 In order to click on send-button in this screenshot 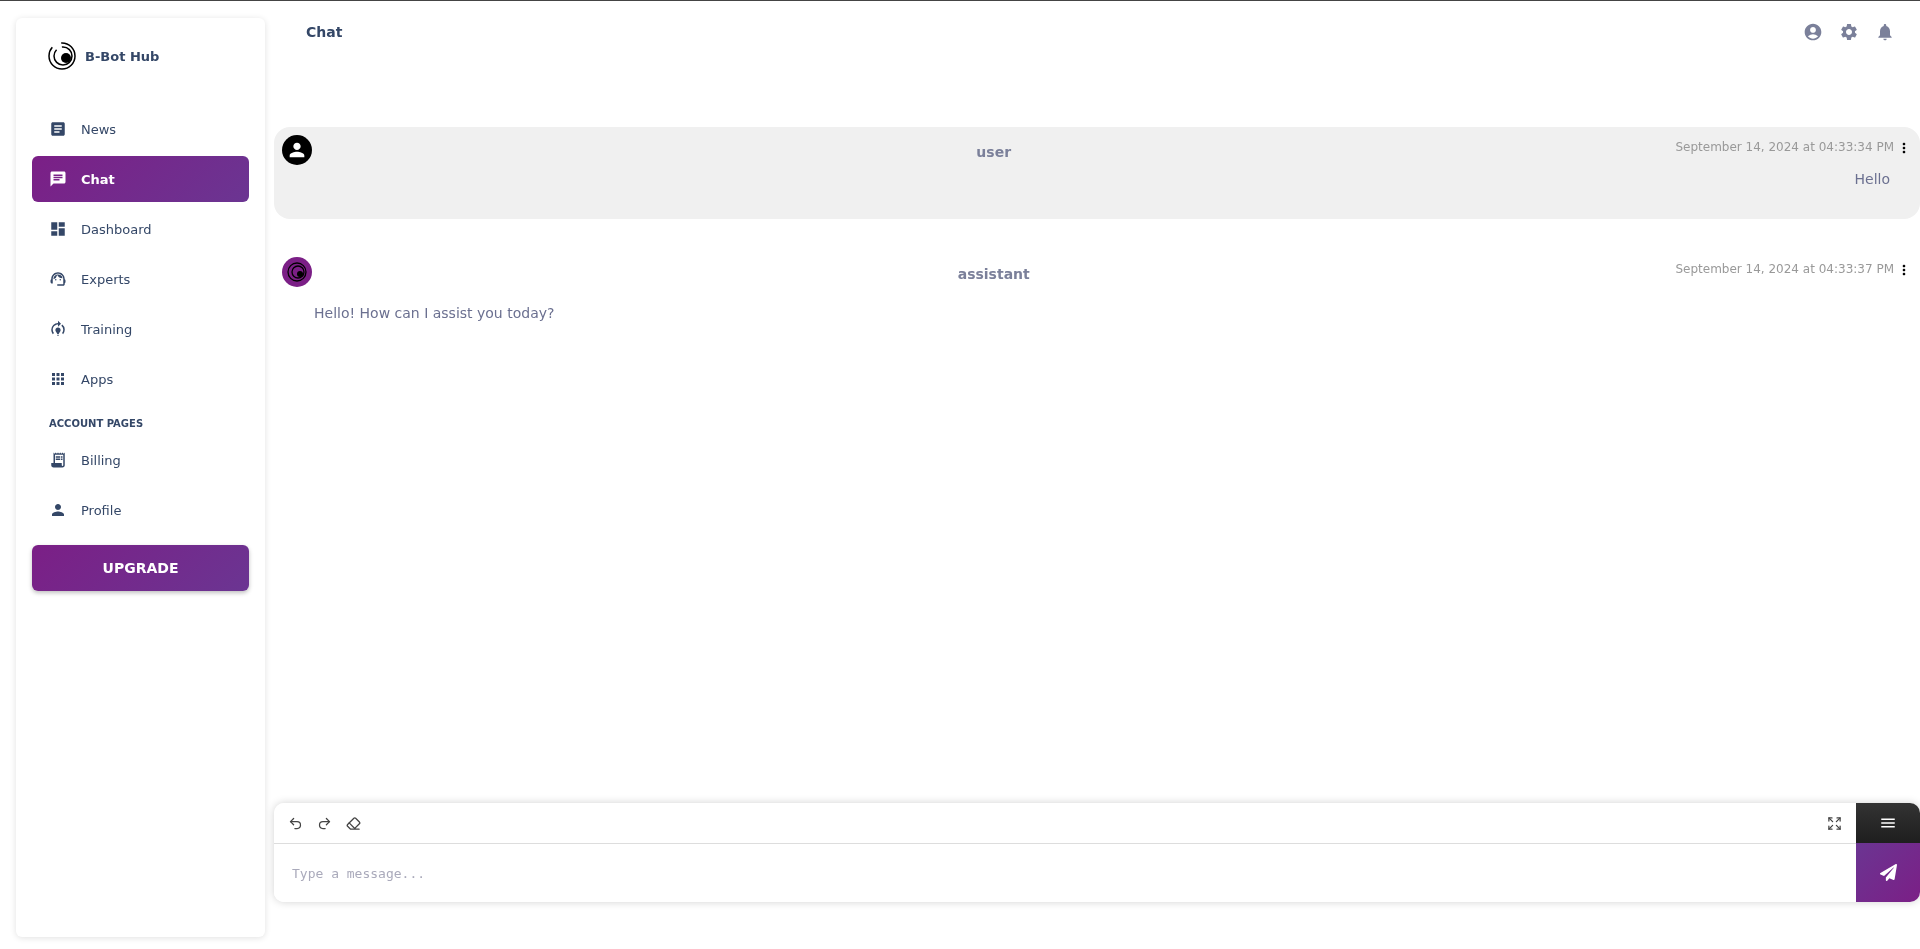, I will do `click(1888, 872)`.